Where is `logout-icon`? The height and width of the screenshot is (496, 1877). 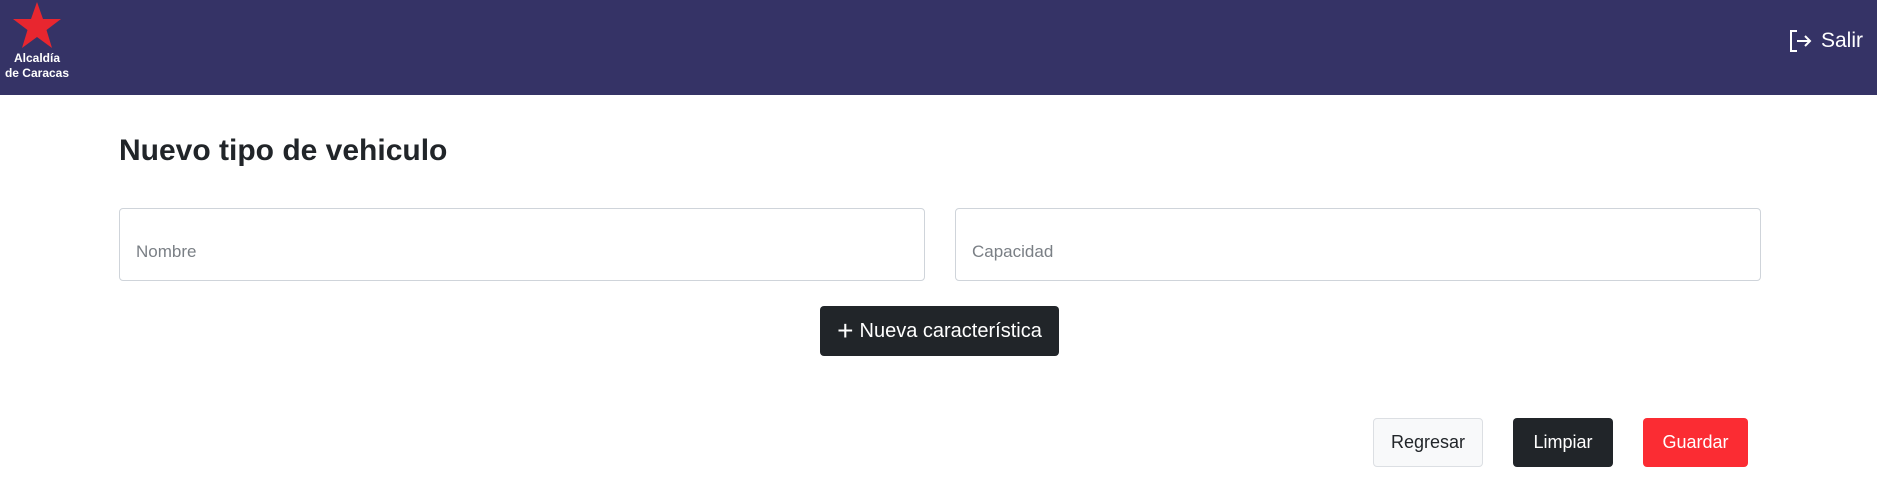
logout-icon is located at coordinates (1800, 41).